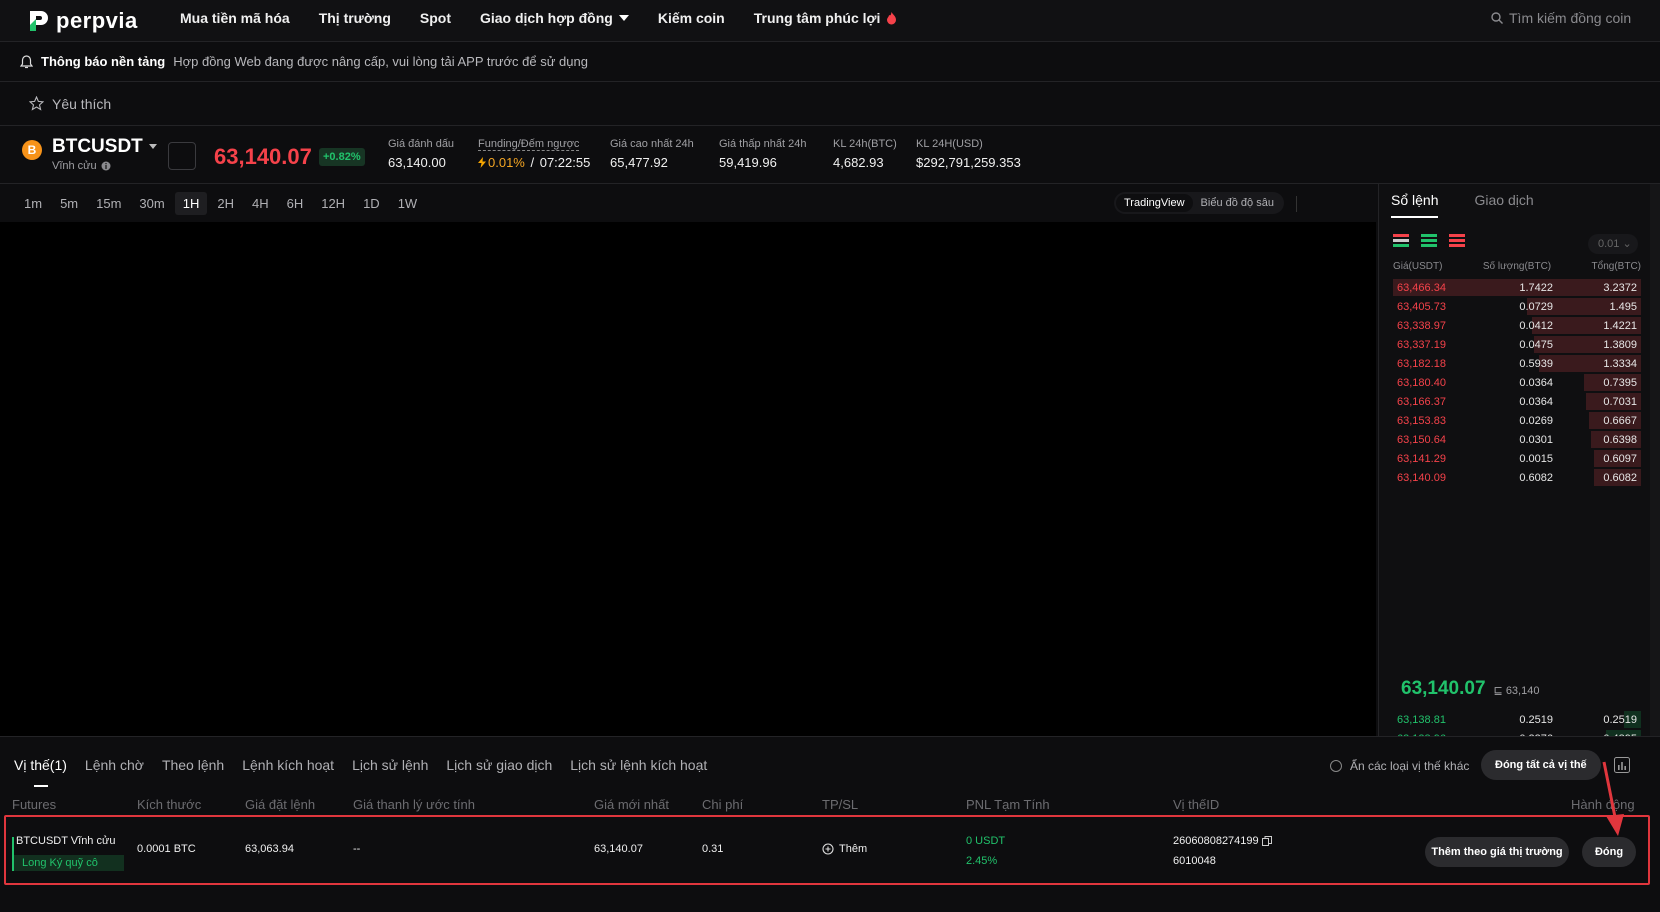  Describe the element at coordinates (892, 17) in the screenshot. I see `fire-icon` at that location.